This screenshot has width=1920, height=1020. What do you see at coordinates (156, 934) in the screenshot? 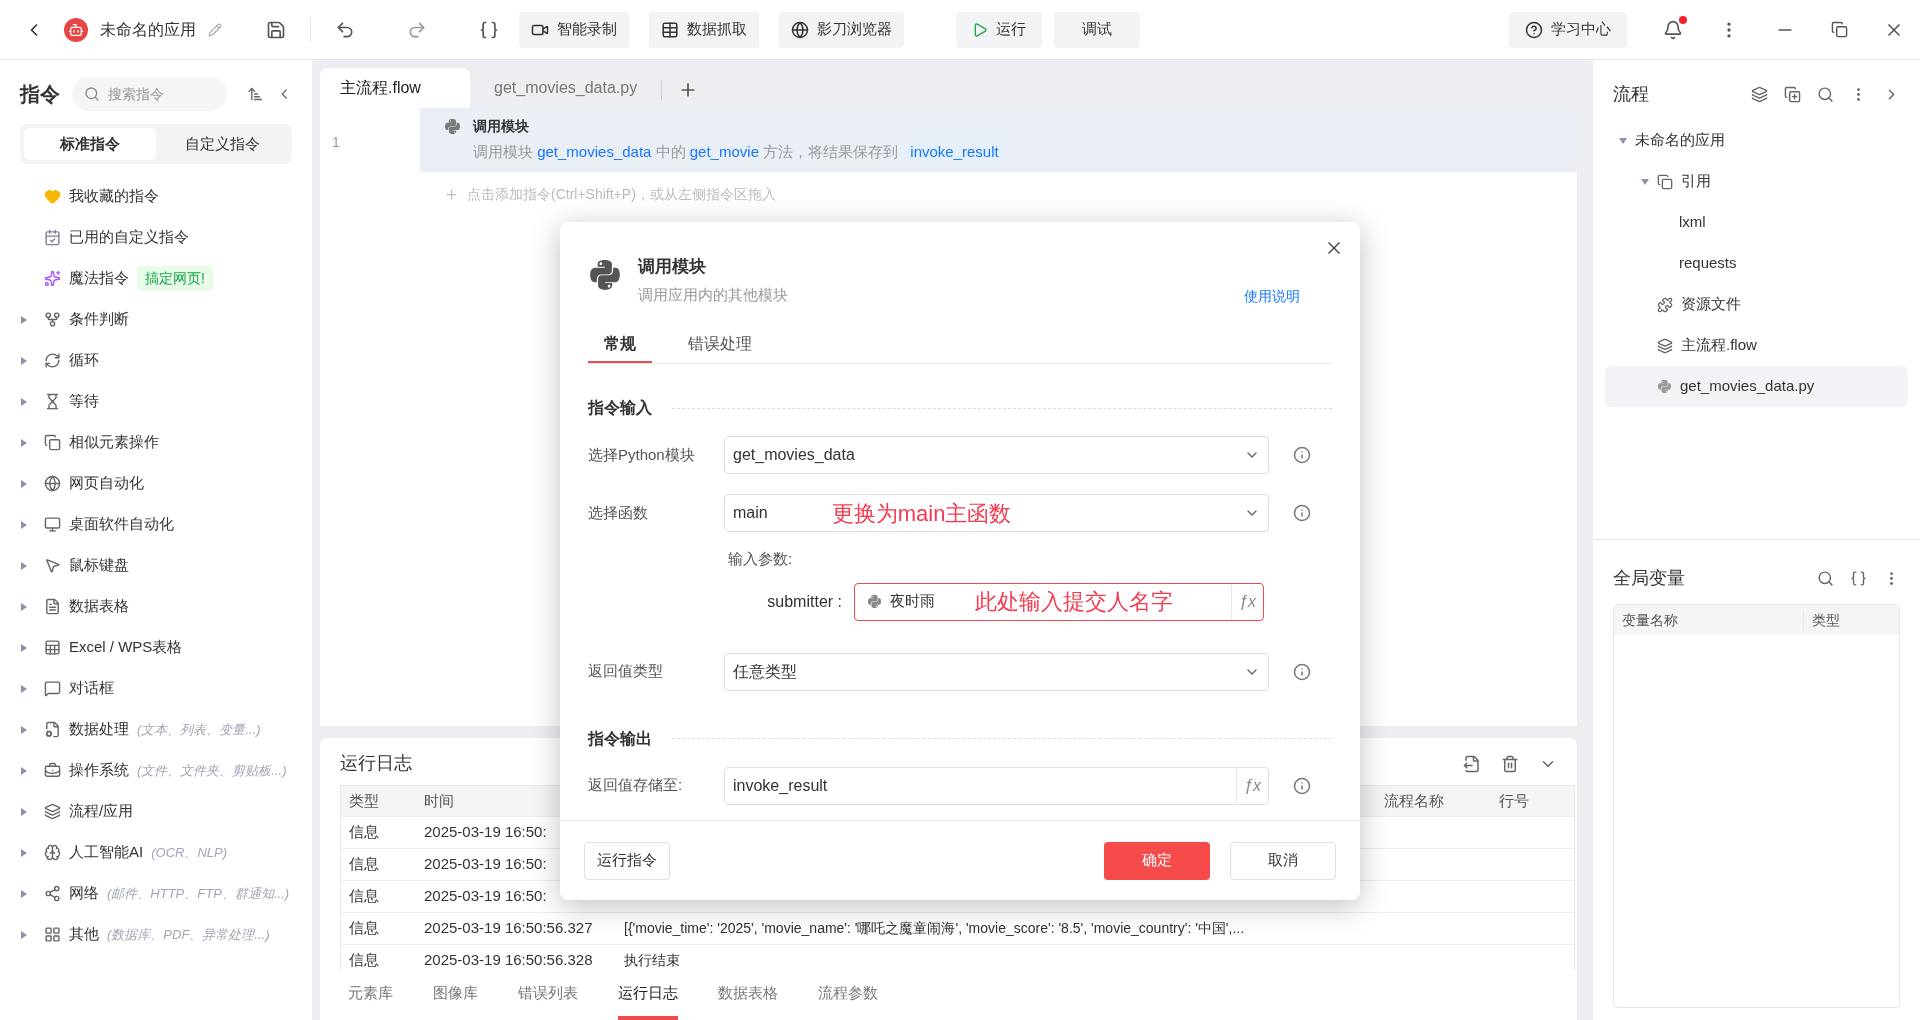
I see `sidebar-item: 其他 (数据库、PDF、异常处理...)` at bounding box center [156, 934].